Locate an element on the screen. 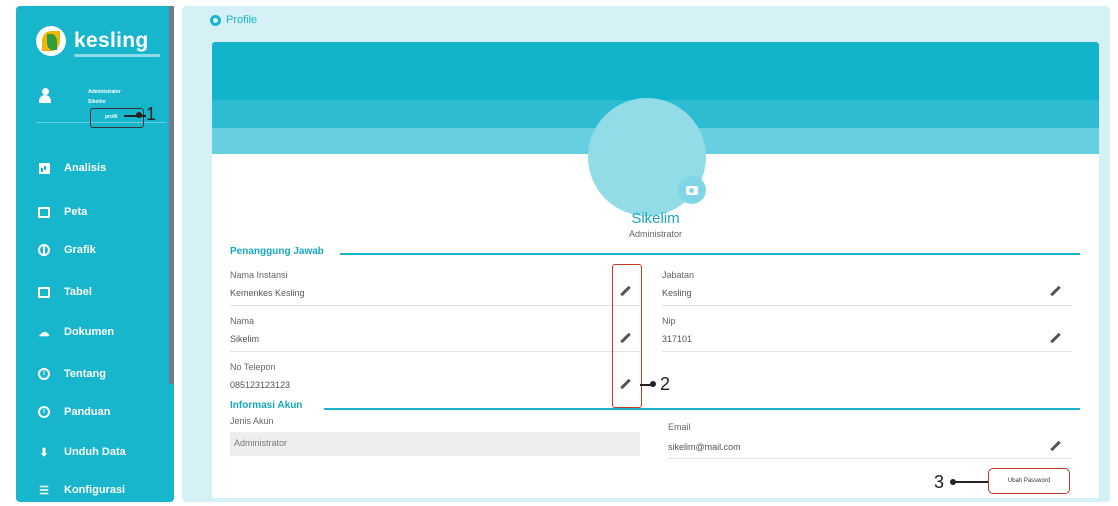 The width and height of the screenshot is (1118, 506). nav-item-konfigurasi: ☰ Konfigurasi is located at coordinates (81, 490).